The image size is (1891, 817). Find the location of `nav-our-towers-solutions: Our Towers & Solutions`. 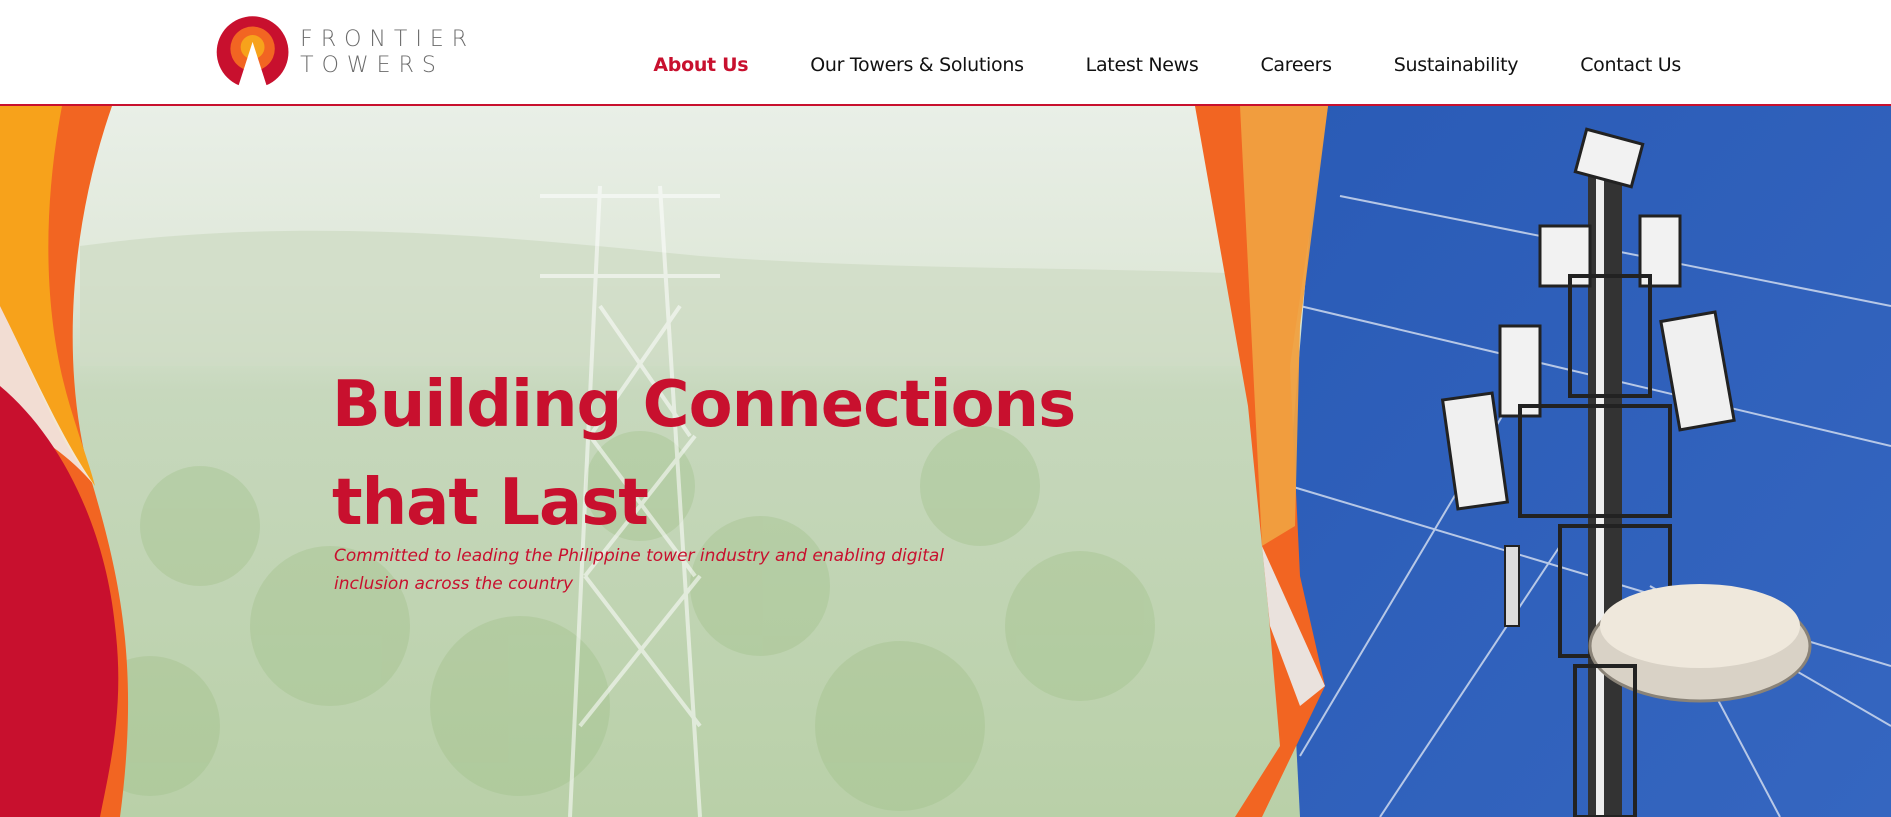

nav-our-towers-solutions: Our Towers & Solutions is located at coordinates (917, 65).